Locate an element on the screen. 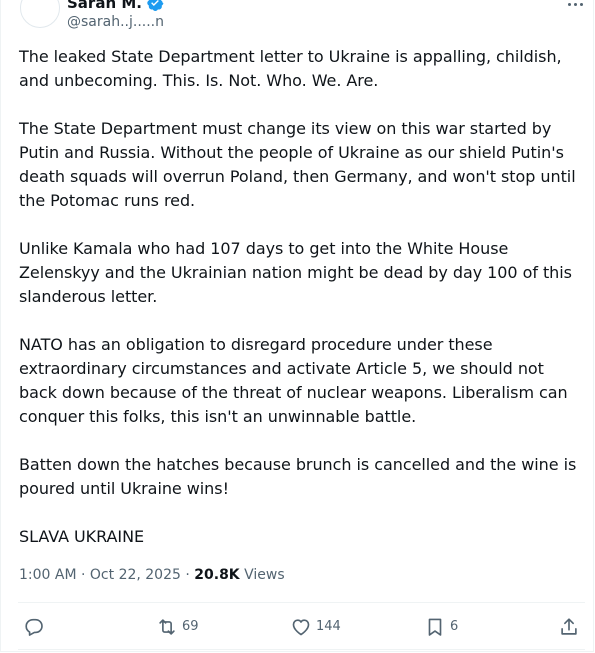 This screenshot has height=653, width=595. reply-icon is located at coordinates (34, 627).